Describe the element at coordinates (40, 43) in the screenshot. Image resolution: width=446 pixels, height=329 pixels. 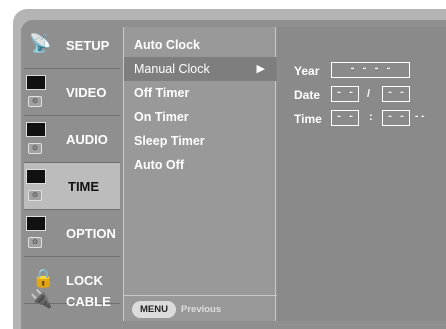
I see `satellite-dish-icon: 📡` at that location.